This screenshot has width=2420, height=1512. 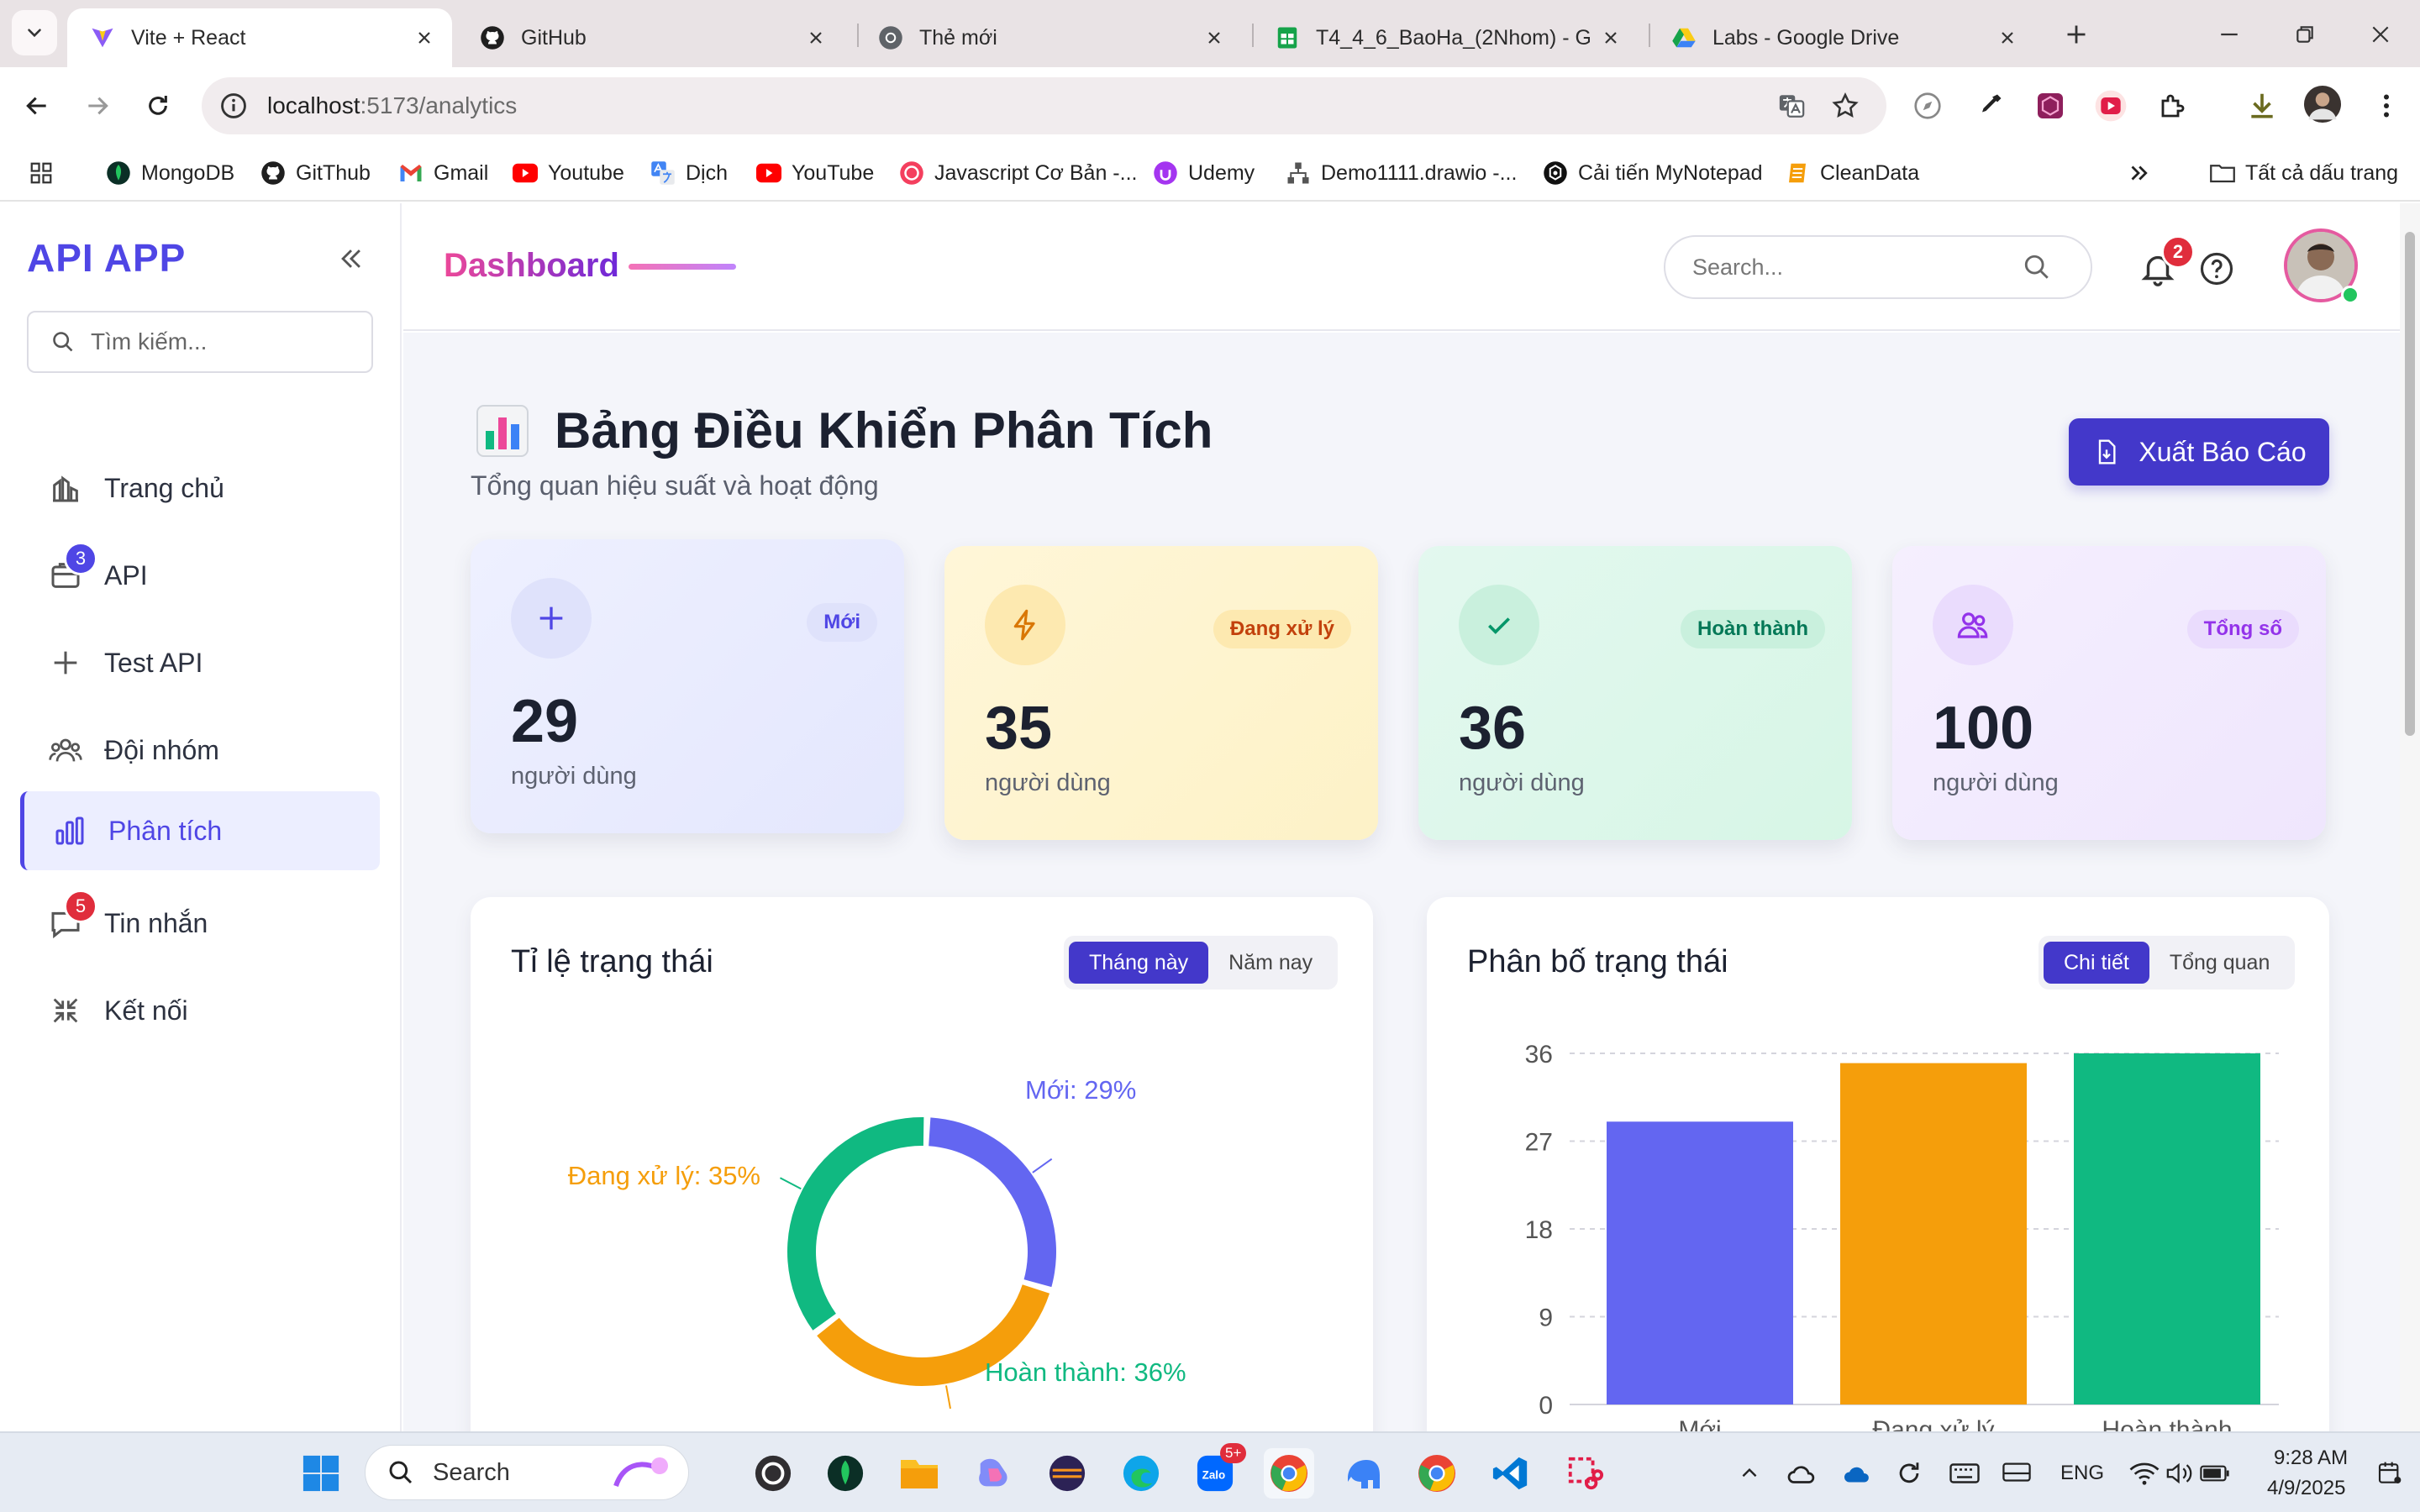 I want to click on tab-google-drive: Labs - Google Drive, so click(x=1842, y=37).